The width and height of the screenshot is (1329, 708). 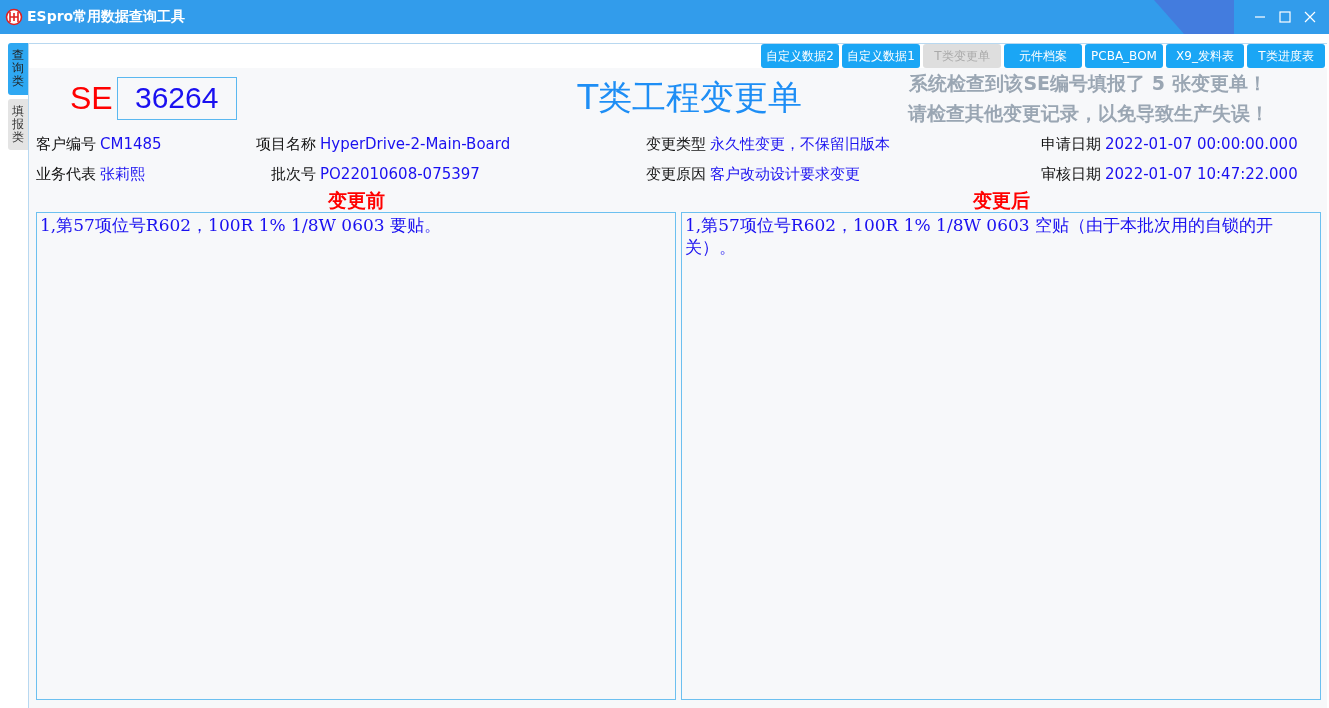 What do you see at coordinates (676, 144) in the screenshot?
I see `field-label: 变更类型` at bounding box center [676, 144].